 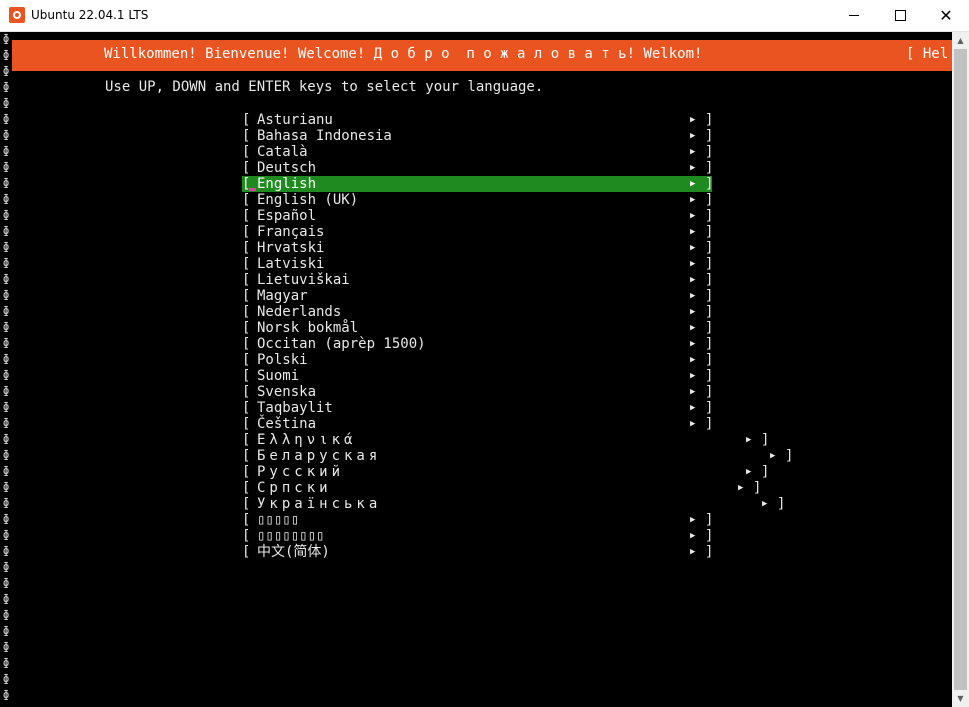 What do you see at coordinates (287, 168) in the screenshot?
I see `language-label: Deutsch` at bounding box center [287, 168].